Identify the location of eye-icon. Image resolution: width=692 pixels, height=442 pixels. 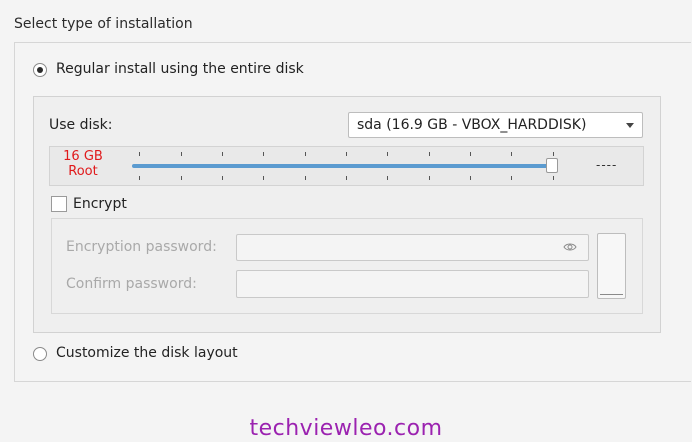
(570, 247).